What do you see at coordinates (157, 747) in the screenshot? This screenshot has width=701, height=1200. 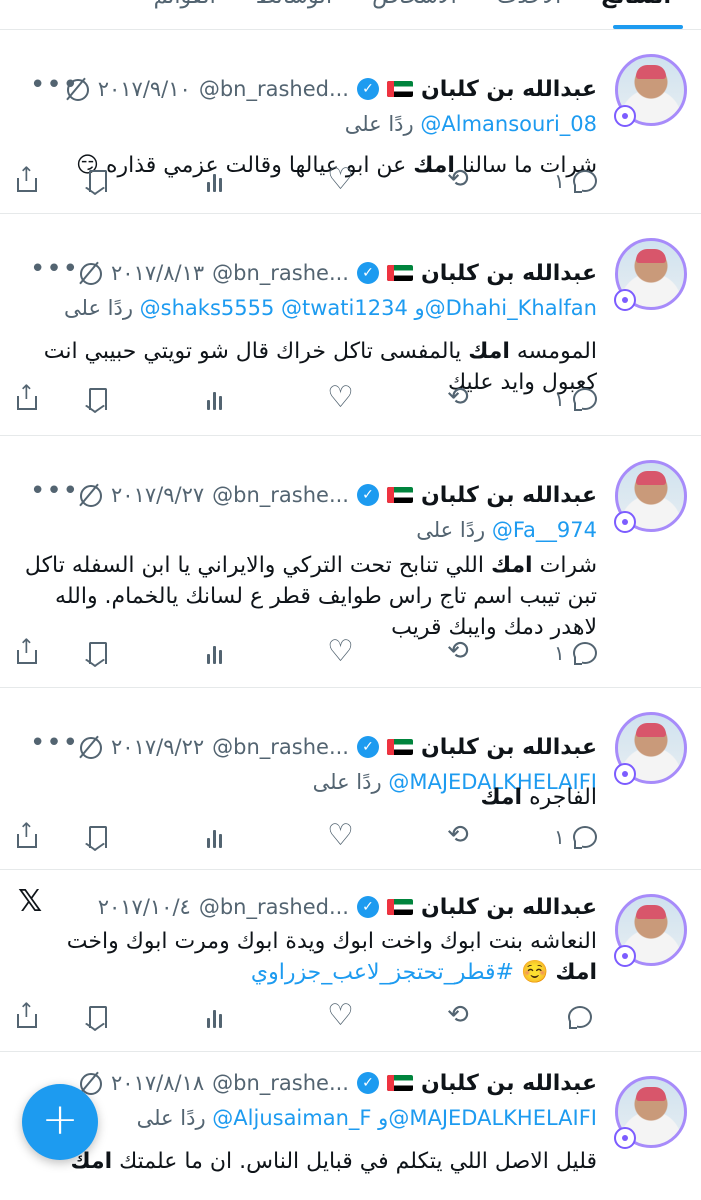 I see `tweet-date: ٢٠١٧/٩/٢٢` at bounding box center [157, 747].